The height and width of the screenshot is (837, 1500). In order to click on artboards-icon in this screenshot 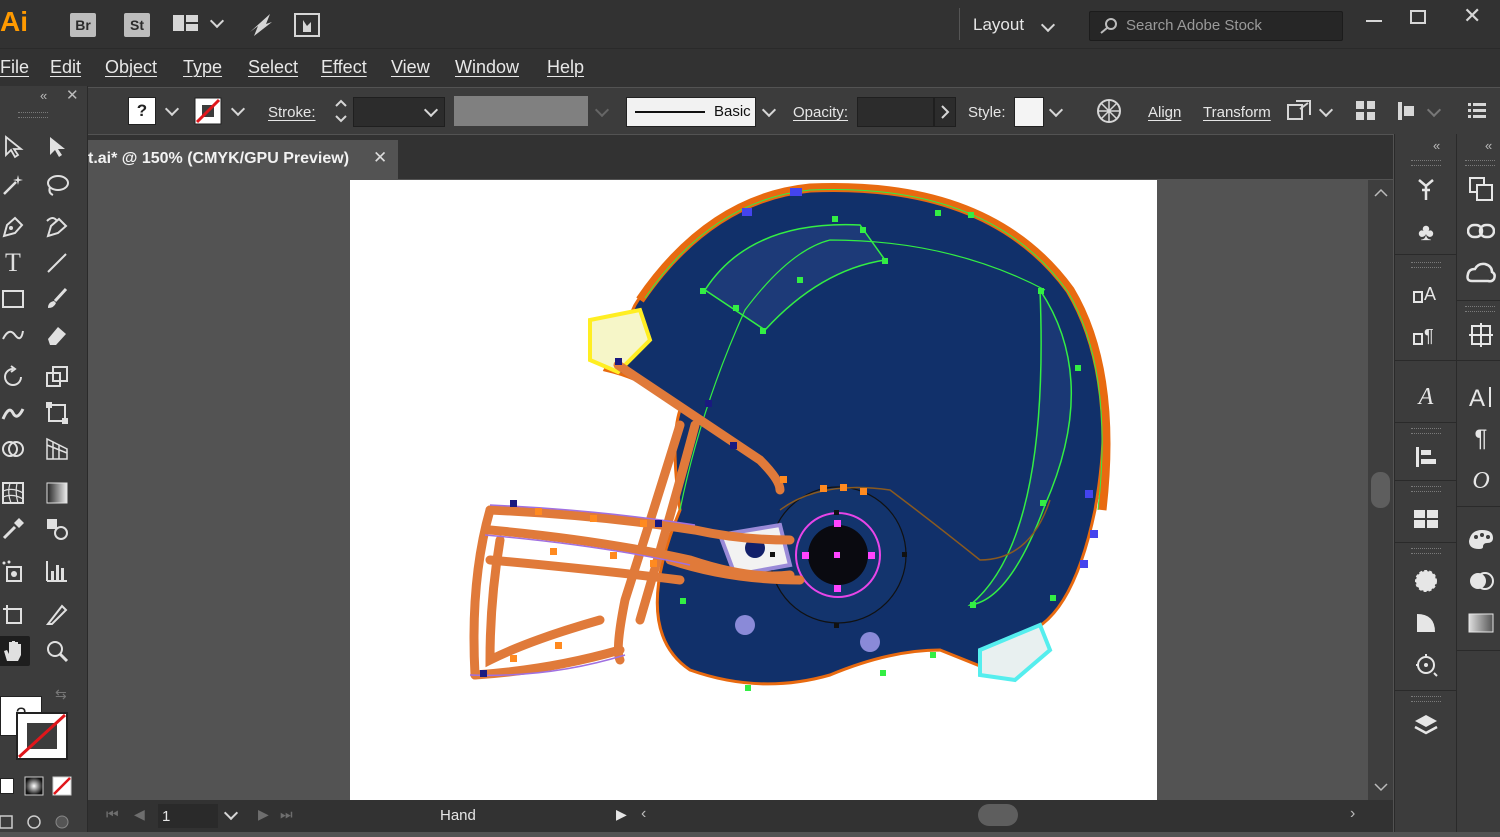, I will do `click(1480, 189)`.